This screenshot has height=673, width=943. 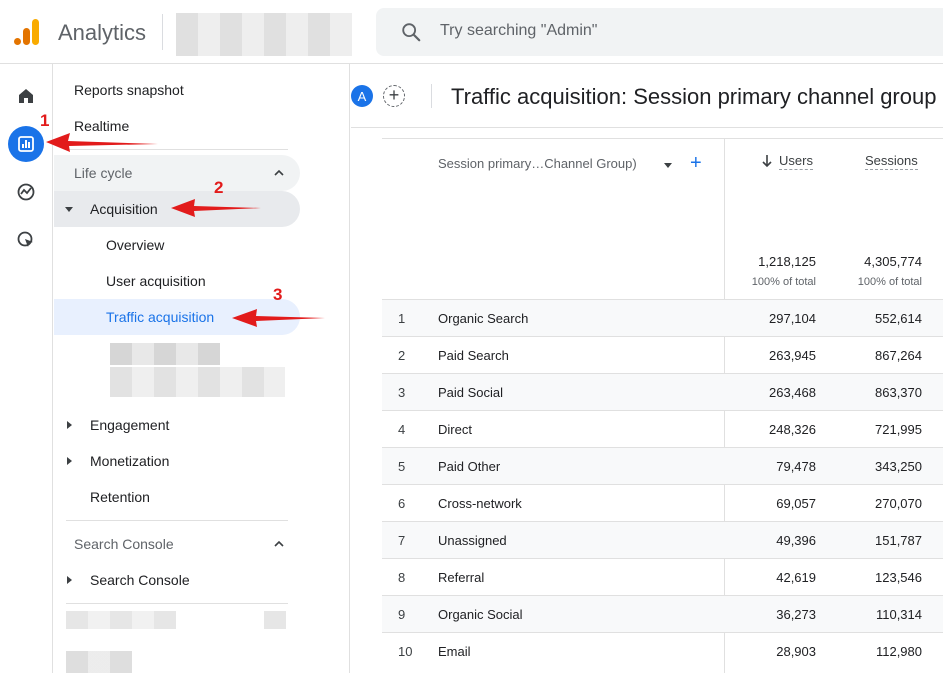 What do you see at coordinates (402, 392) in the screenshot?
I see `row-index: 3` at bounding box center [402, 392].